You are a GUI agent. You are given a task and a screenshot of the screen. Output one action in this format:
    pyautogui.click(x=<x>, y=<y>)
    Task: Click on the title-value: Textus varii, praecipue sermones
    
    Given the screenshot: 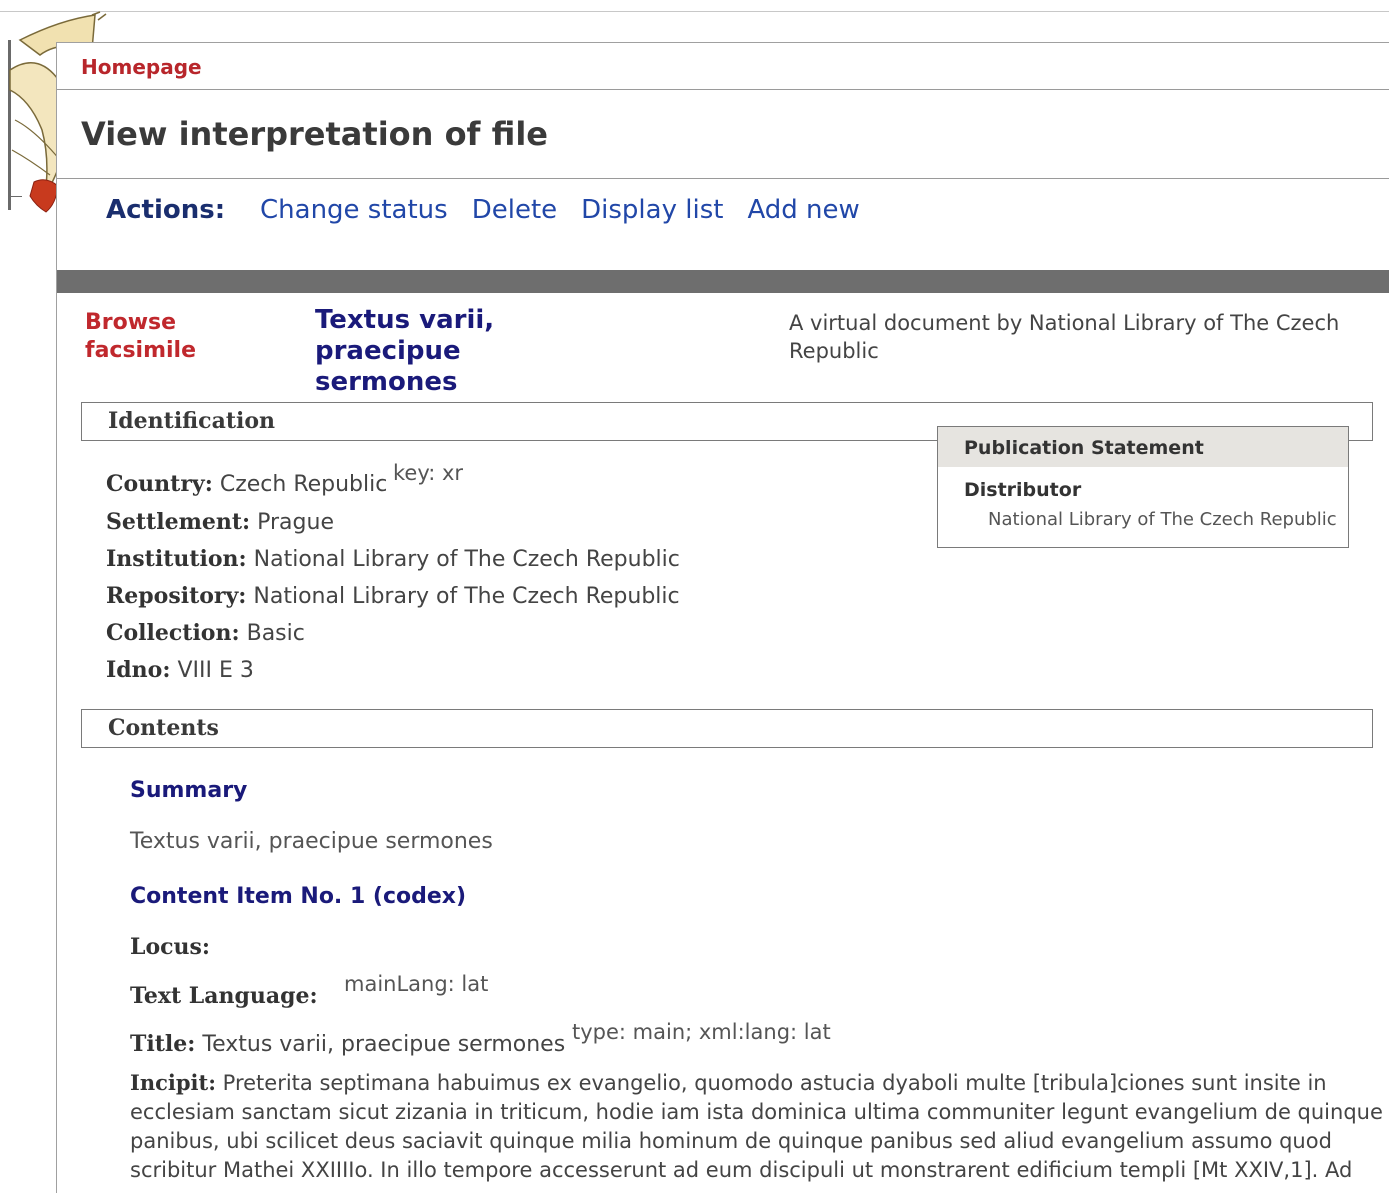 What is the action you would take?
    pyautogui.click(x=384, y=1044)
    